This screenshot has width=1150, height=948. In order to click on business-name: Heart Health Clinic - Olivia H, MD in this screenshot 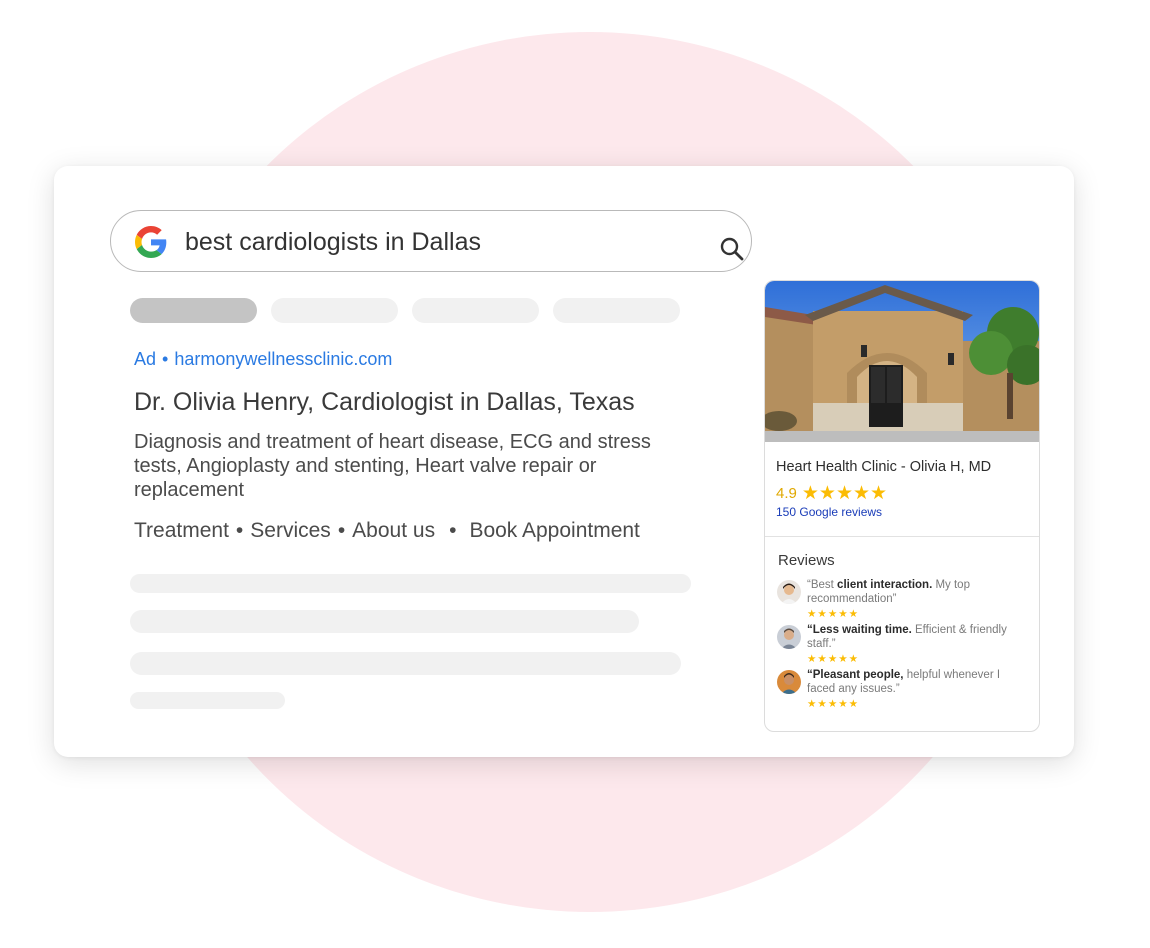, I will do `click(883, 467)`.